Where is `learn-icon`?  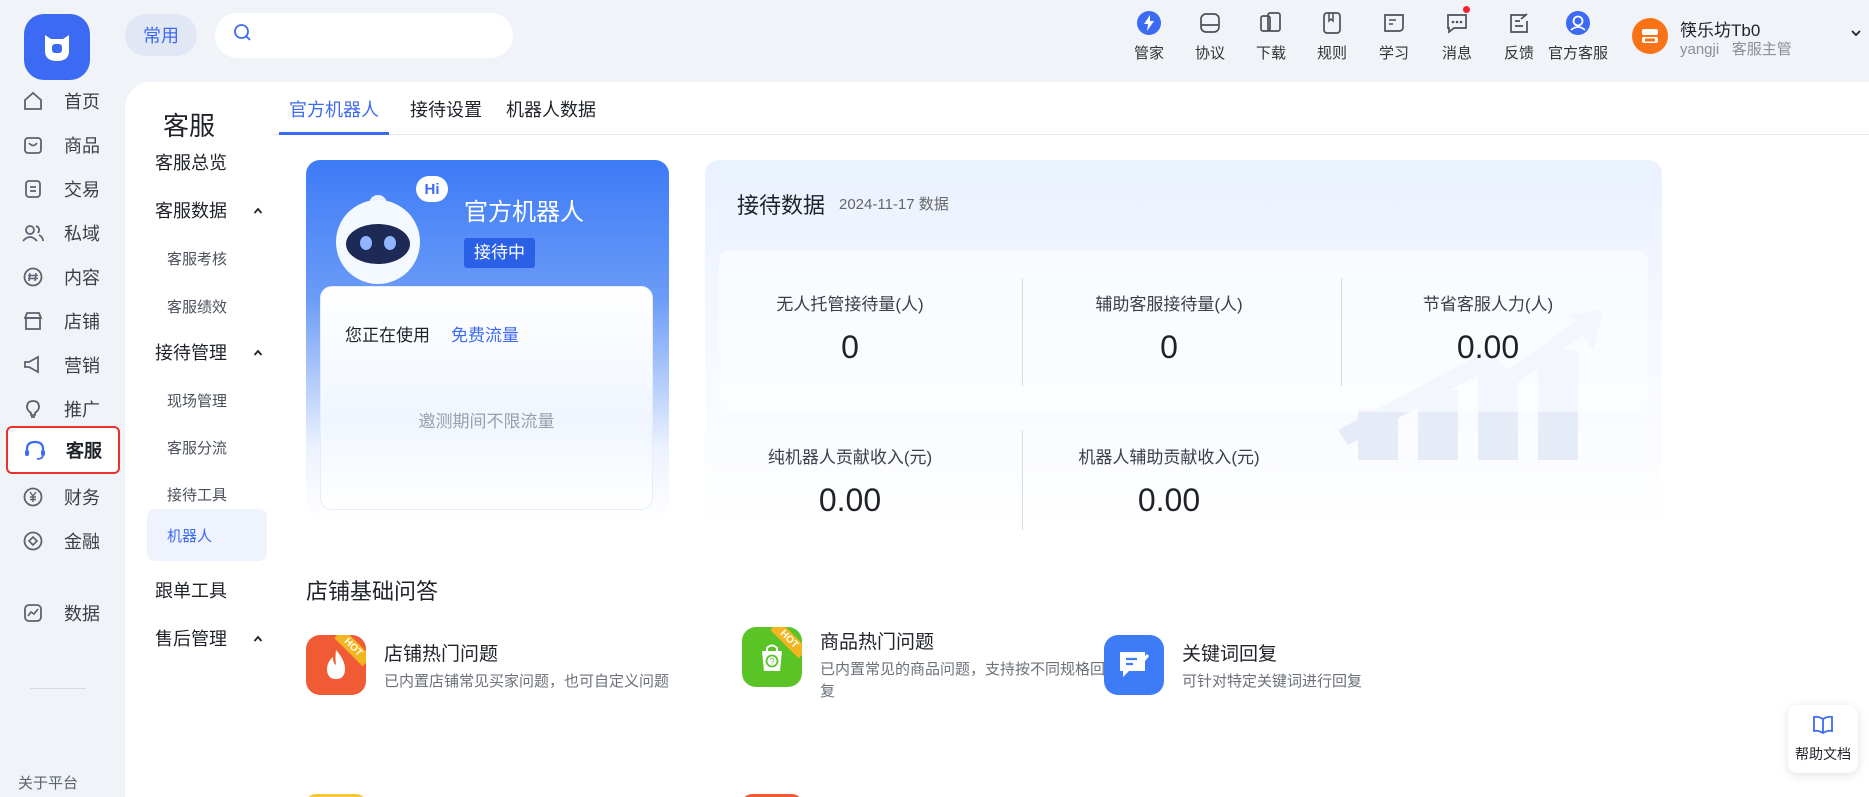 learn-icon is located at coordinates (1394, 23).